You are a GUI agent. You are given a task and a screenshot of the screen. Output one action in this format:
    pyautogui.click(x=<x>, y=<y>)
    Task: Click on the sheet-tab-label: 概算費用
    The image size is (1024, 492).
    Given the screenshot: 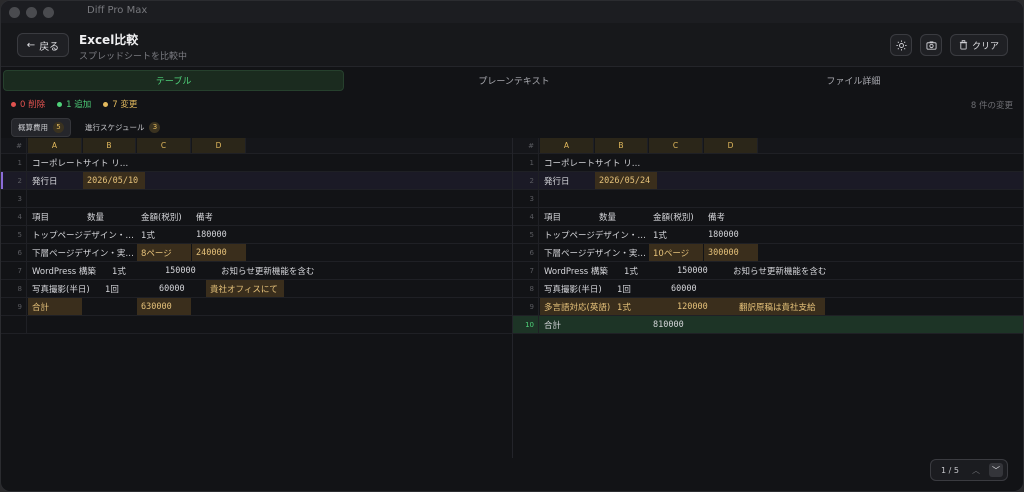 What is the action you would take?
    pyautogui.click(x=33, y=127)
    